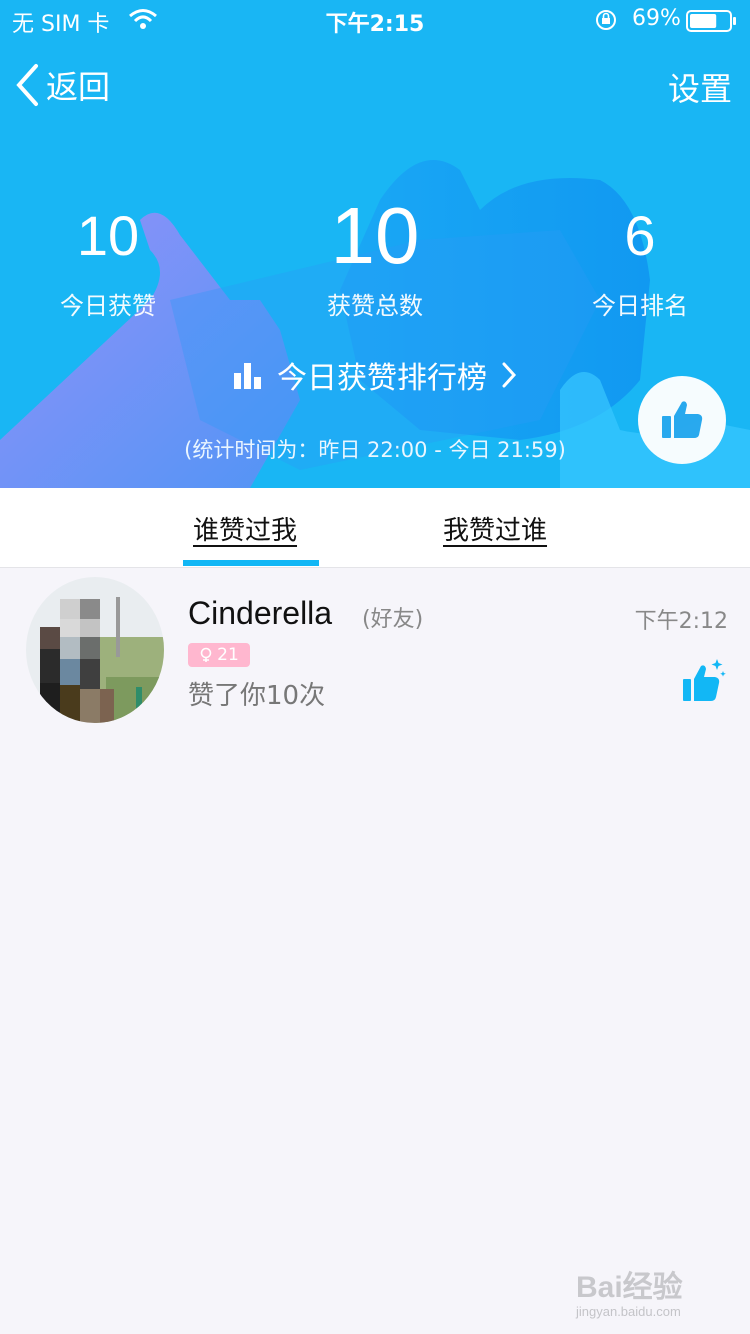 This screenshot has width=750, height=1334. I want to click on back-button: 返回, so click(62, 85).